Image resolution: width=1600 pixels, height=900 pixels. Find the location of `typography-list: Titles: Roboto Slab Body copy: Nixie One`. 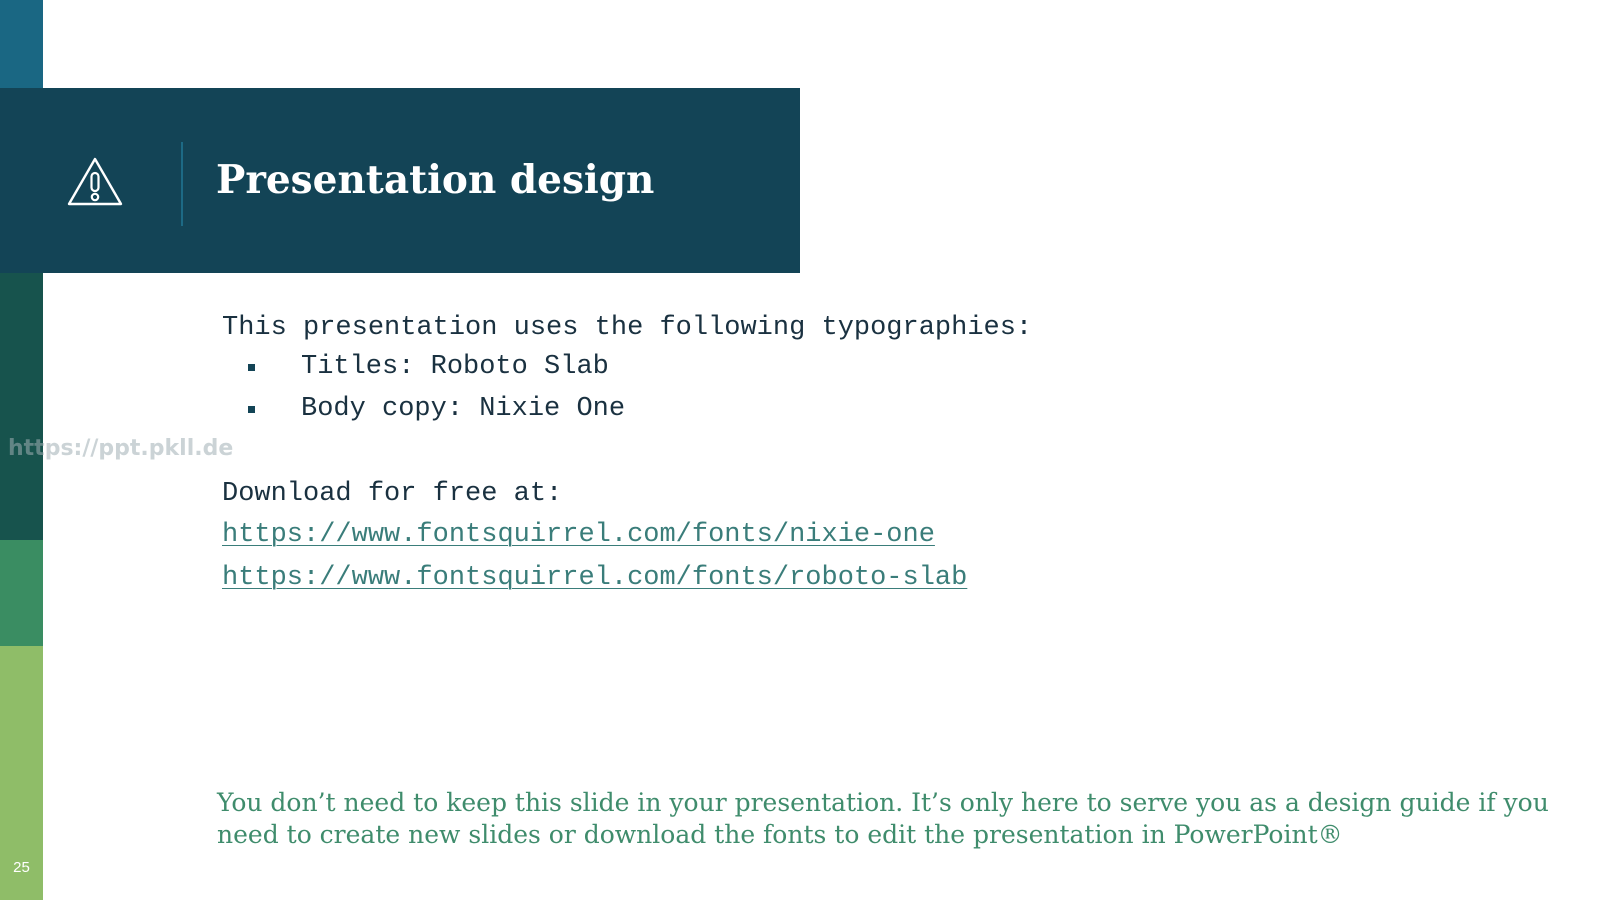

typography-list: Titles: Roboto Slab Body copy: Nixie One is located at coordinates (722, 388).